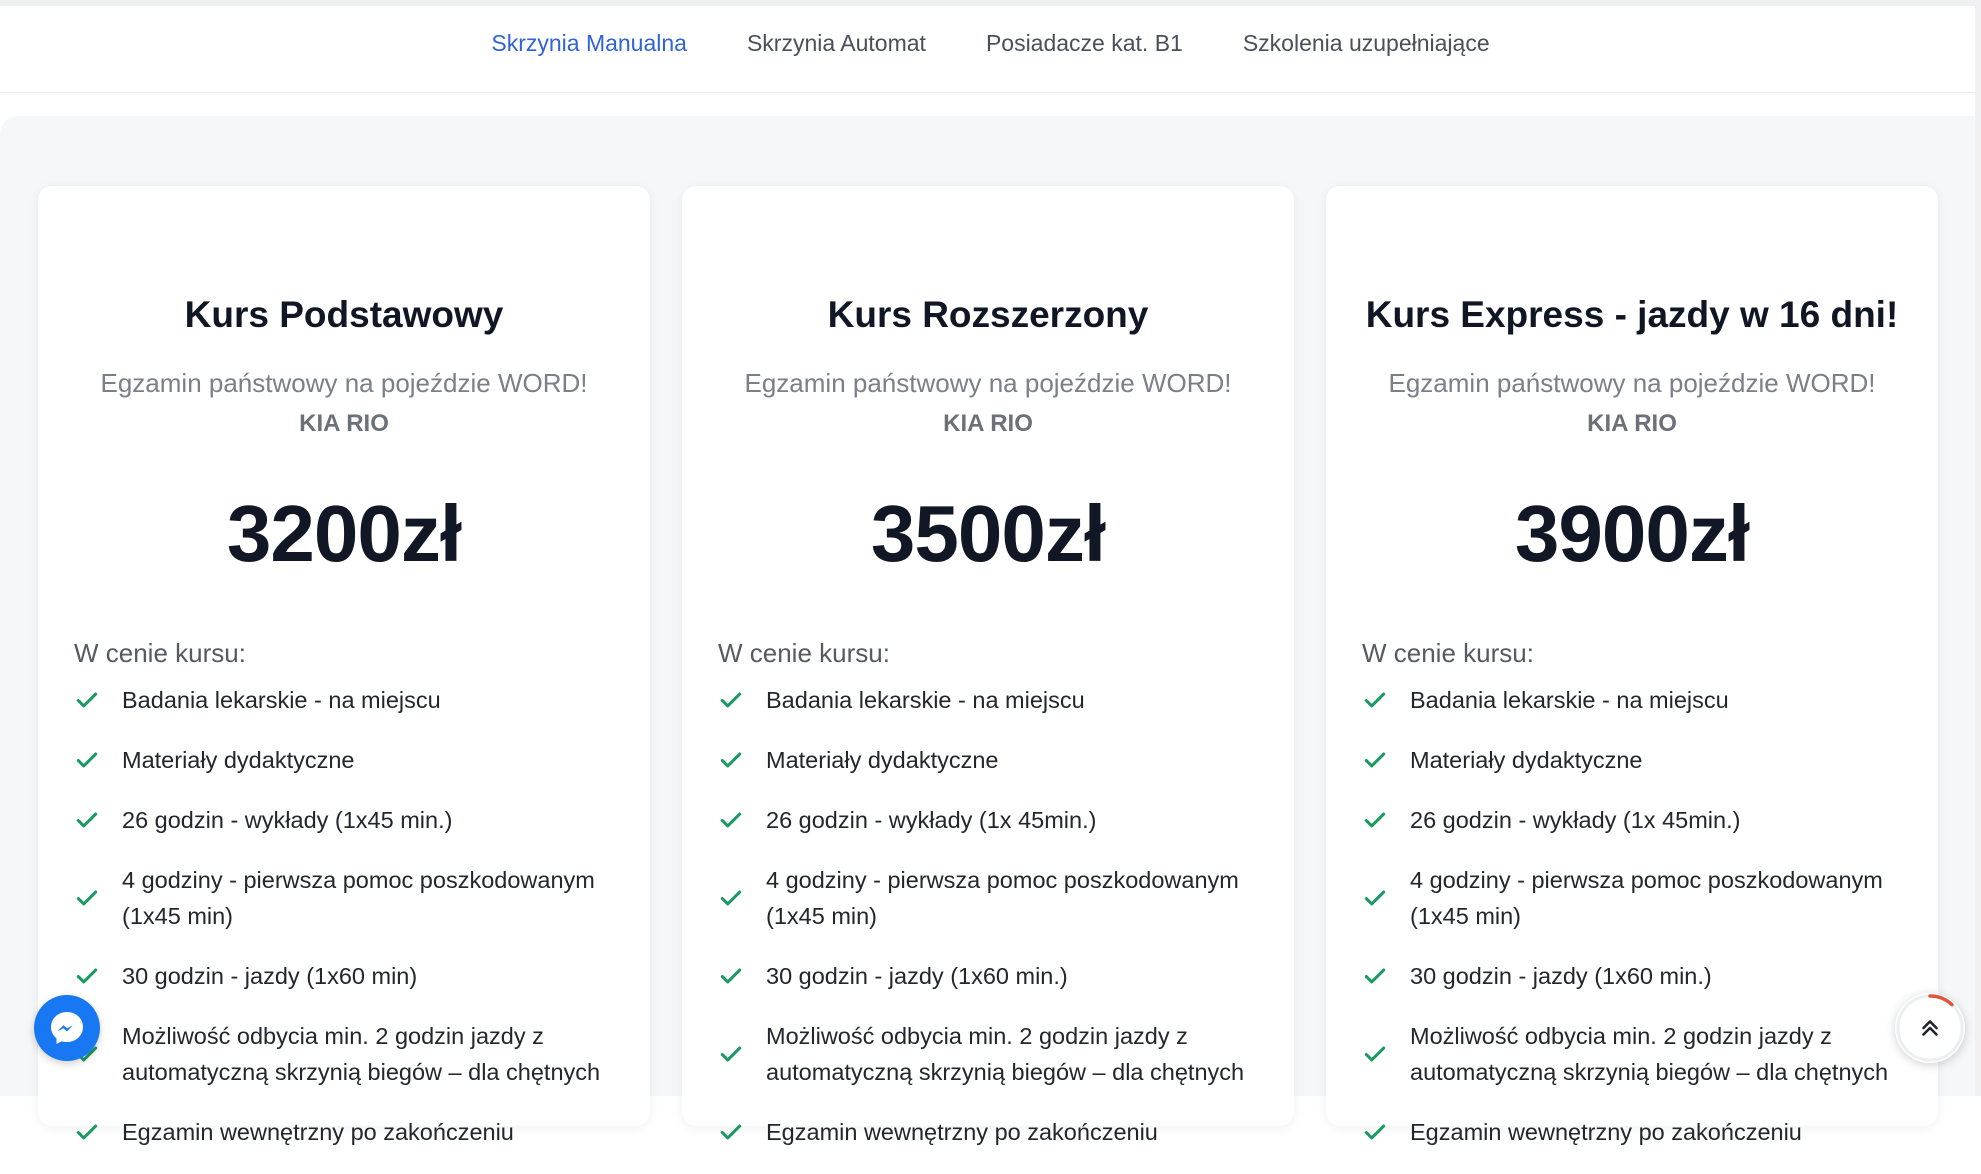  What do you see at coordinates (344, 314) in the screenshot?
I see `card-title: Kurs Podstawowy` at bounding box center [344, 314].